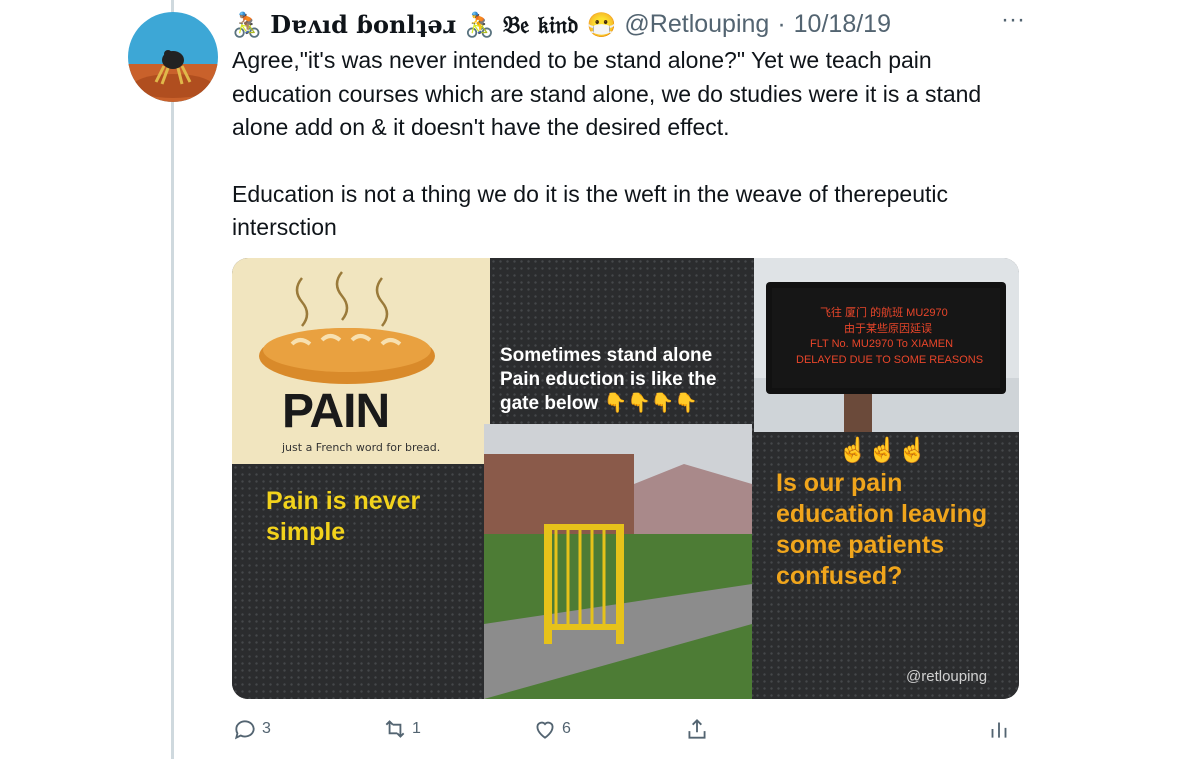 The height and width of the screenshot is (759, 1200). Describe the element at coordinates (361, 447) in the screenshot. I see `pain-caption: just a French word for bread.` at that location.